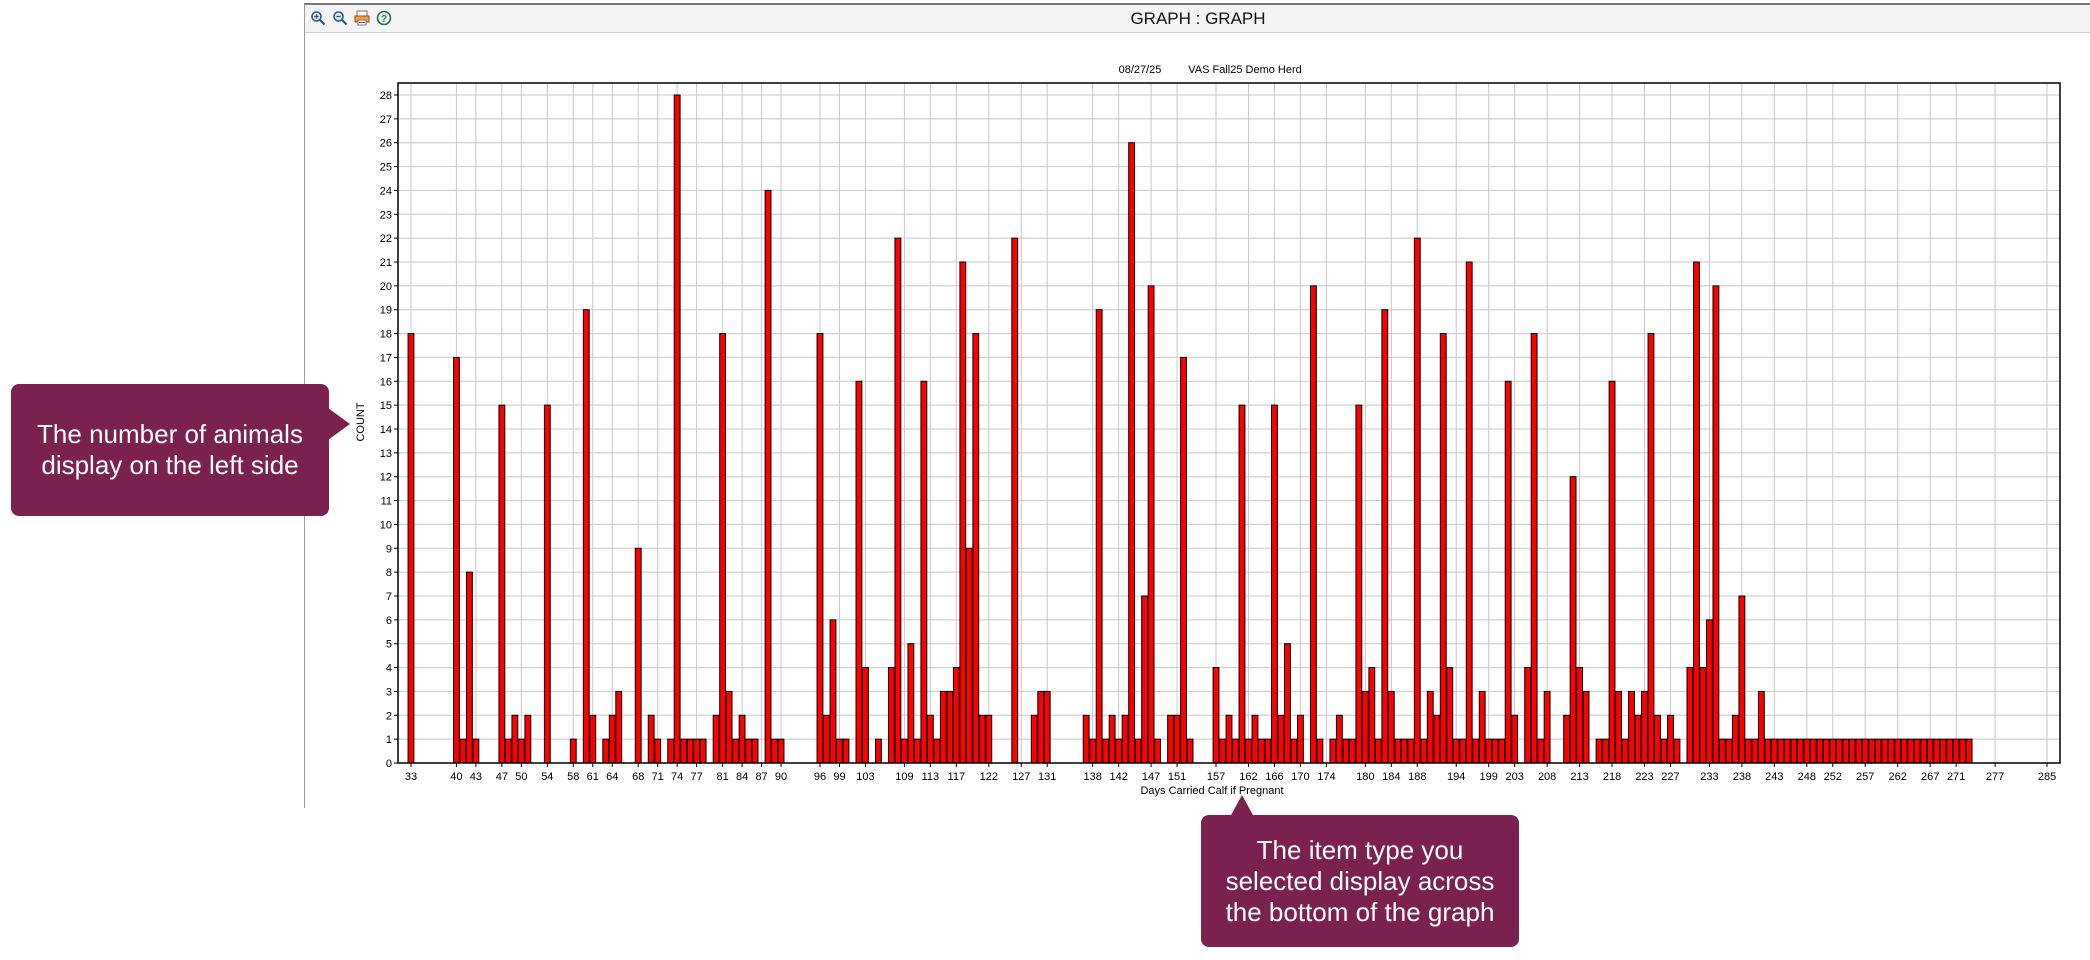 The image size is (2090, 960). I want to click on x-tick-label: 74, so click(677, 777).